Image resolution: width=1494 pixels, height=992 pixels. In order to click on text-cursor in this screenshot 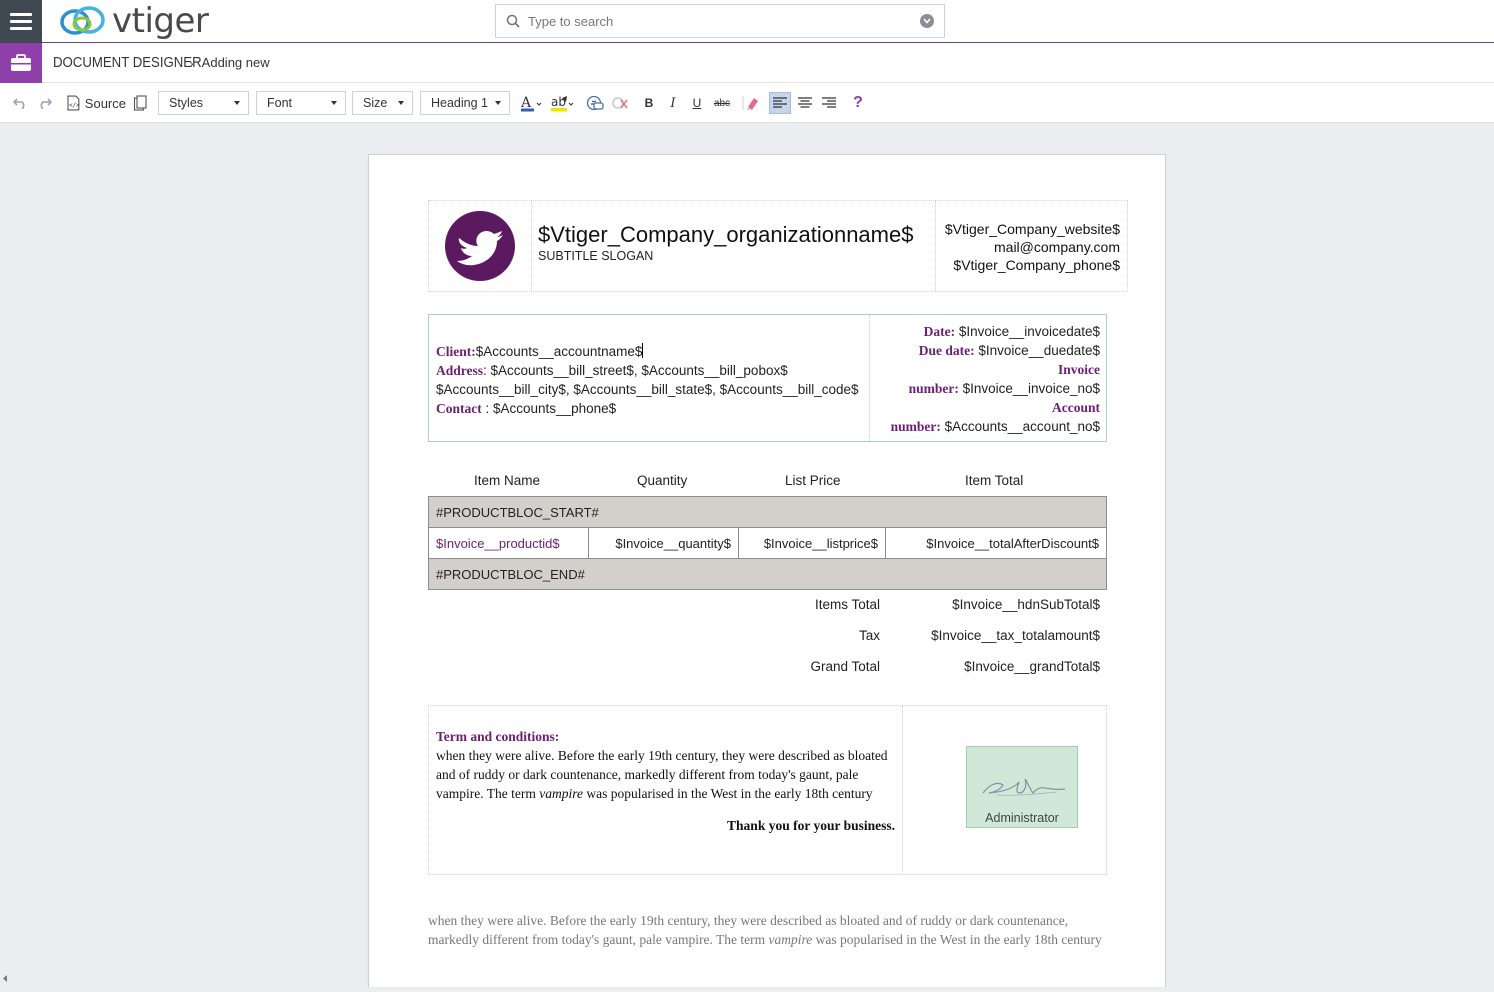, I will do `click(643, 350)`.